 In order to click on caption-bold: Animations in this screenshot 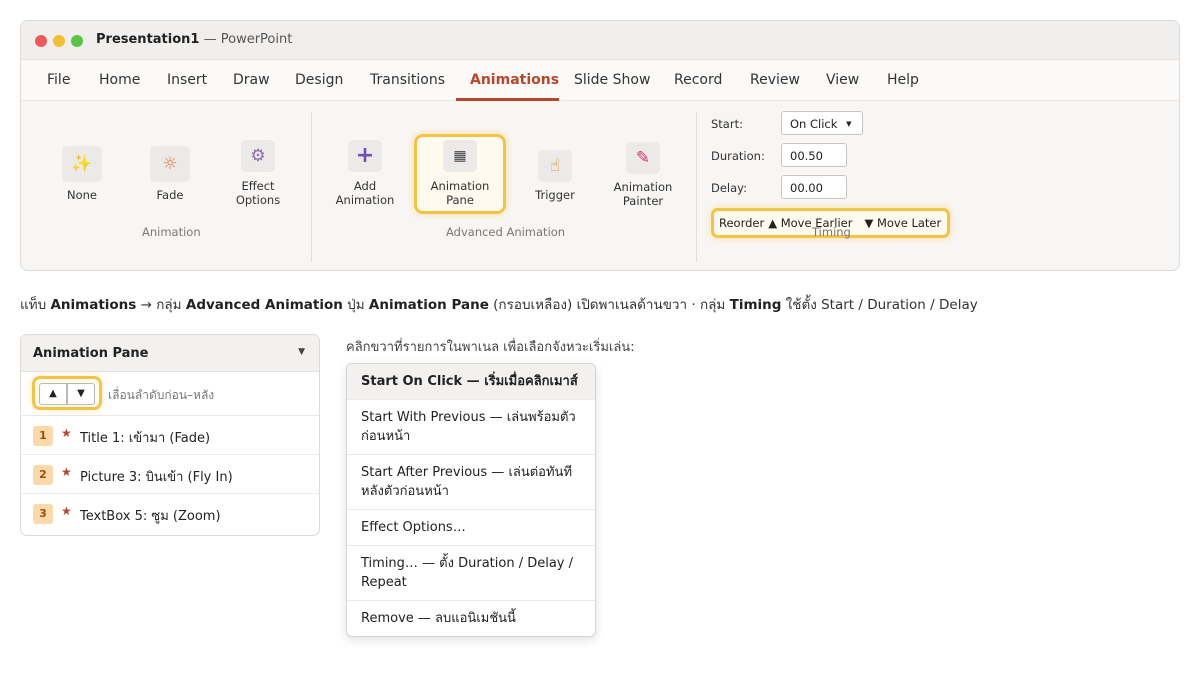, I will do `click(93, 305)`.